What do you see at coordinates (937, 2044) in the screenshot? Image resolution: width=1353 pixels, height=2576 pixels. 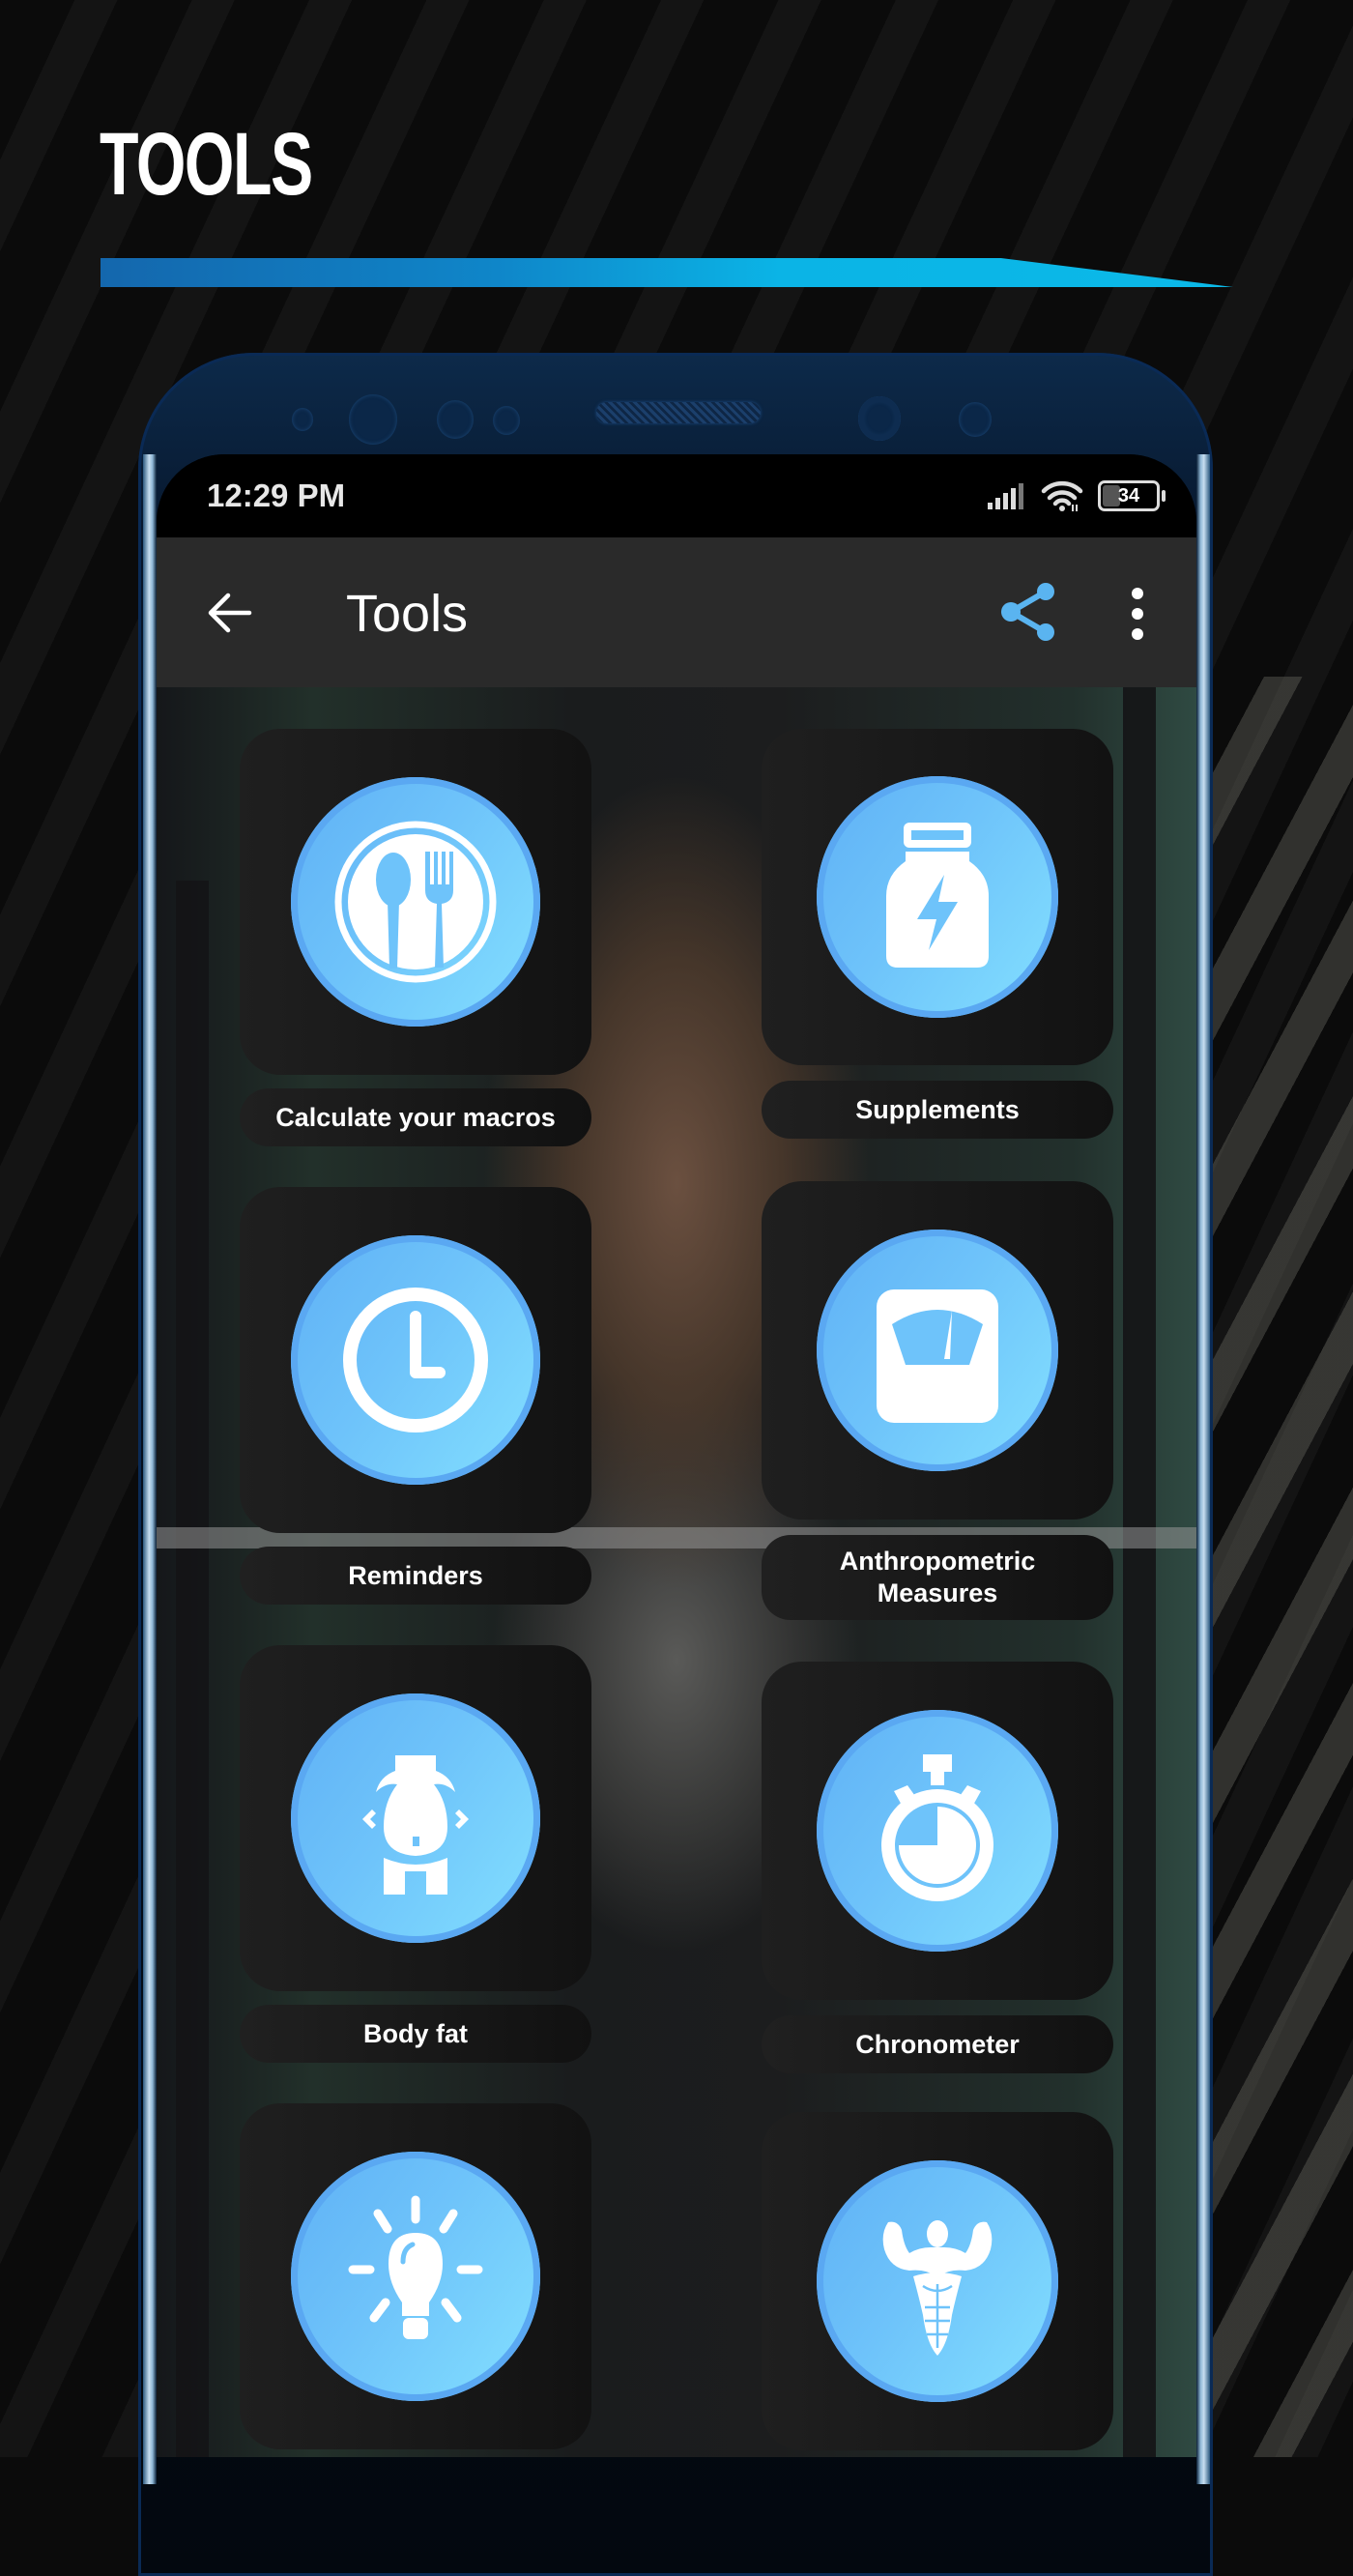 I see `tool-label: Chronometer` at bounding box center [937, 2044].